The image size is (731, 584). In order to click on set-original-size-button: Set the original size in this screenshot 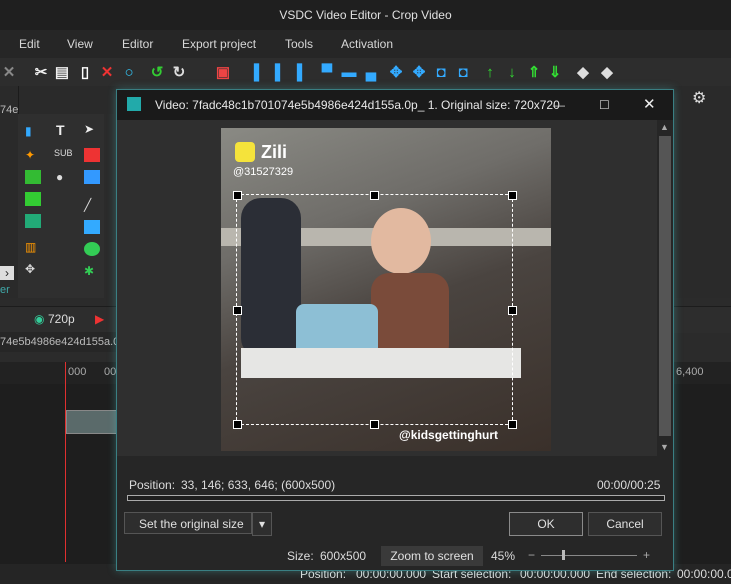, I will do `click(188, 523)`.